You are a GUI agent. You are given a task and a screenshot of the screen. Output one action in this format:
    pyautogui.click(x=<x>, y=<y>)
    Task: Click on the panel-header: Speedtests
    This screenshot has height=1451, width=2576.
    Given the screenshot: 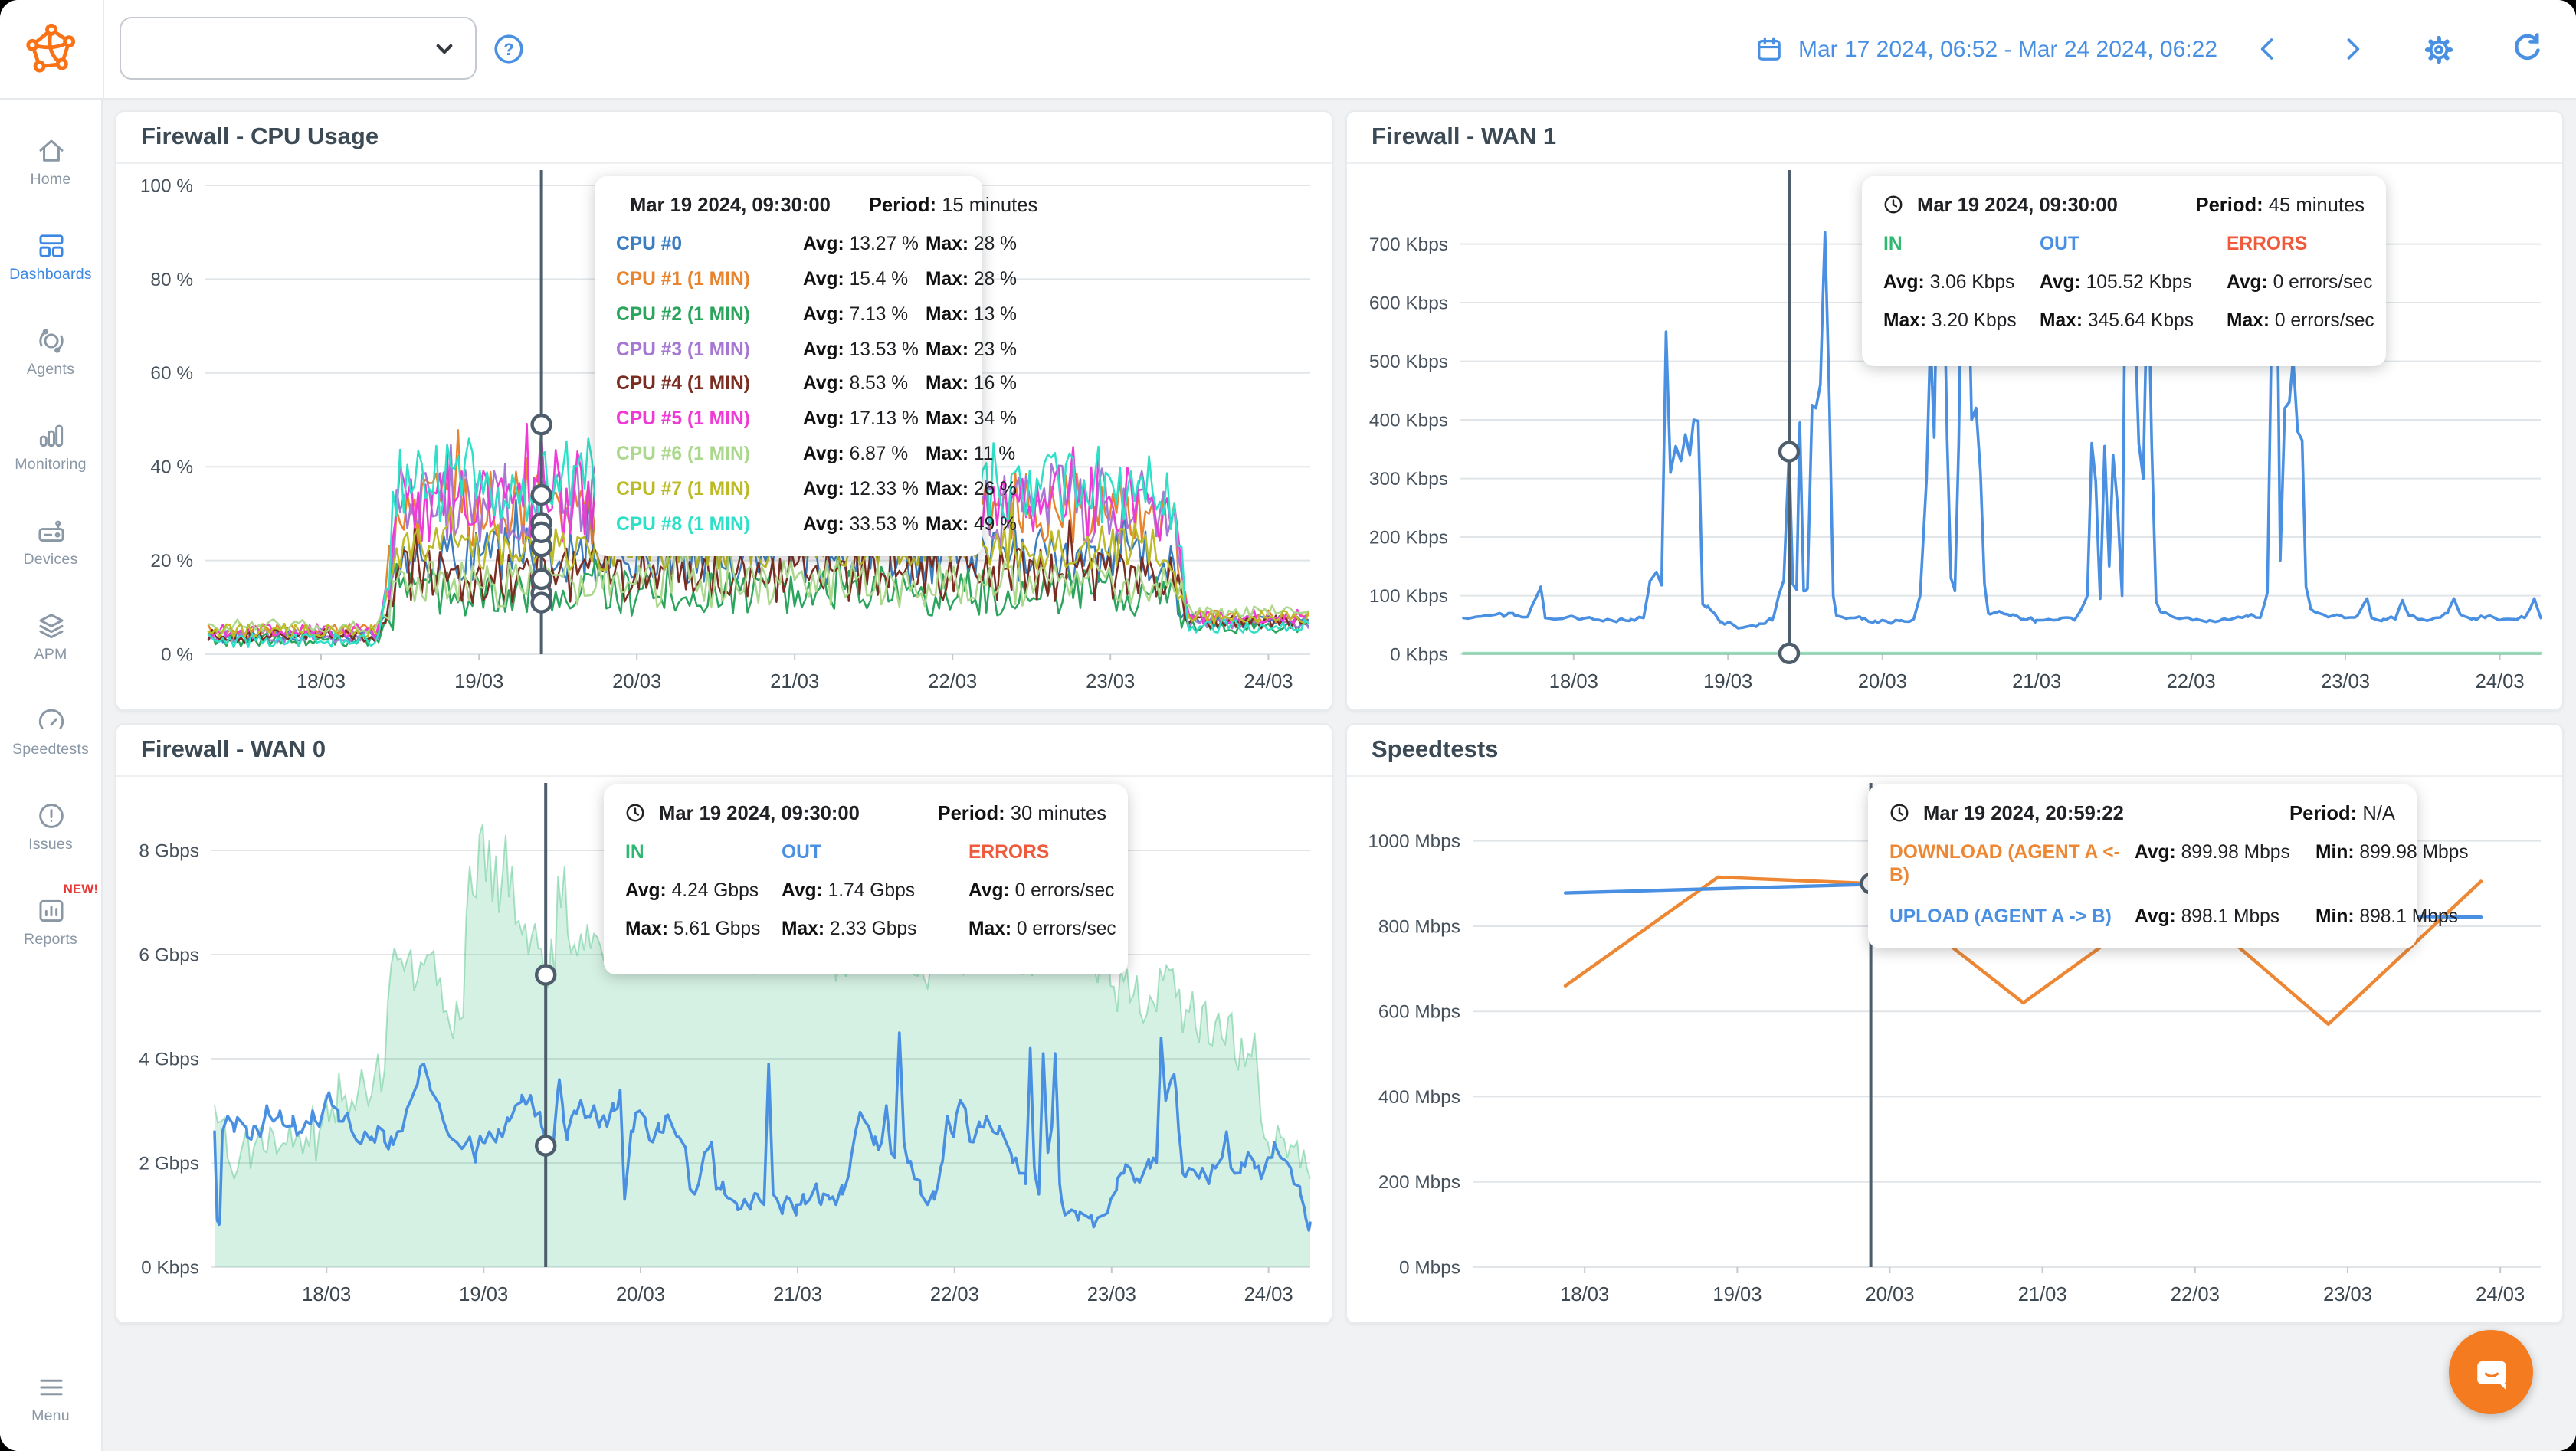 What is the action you would take?
    pyautogui.click(x=1955, y=751)
    